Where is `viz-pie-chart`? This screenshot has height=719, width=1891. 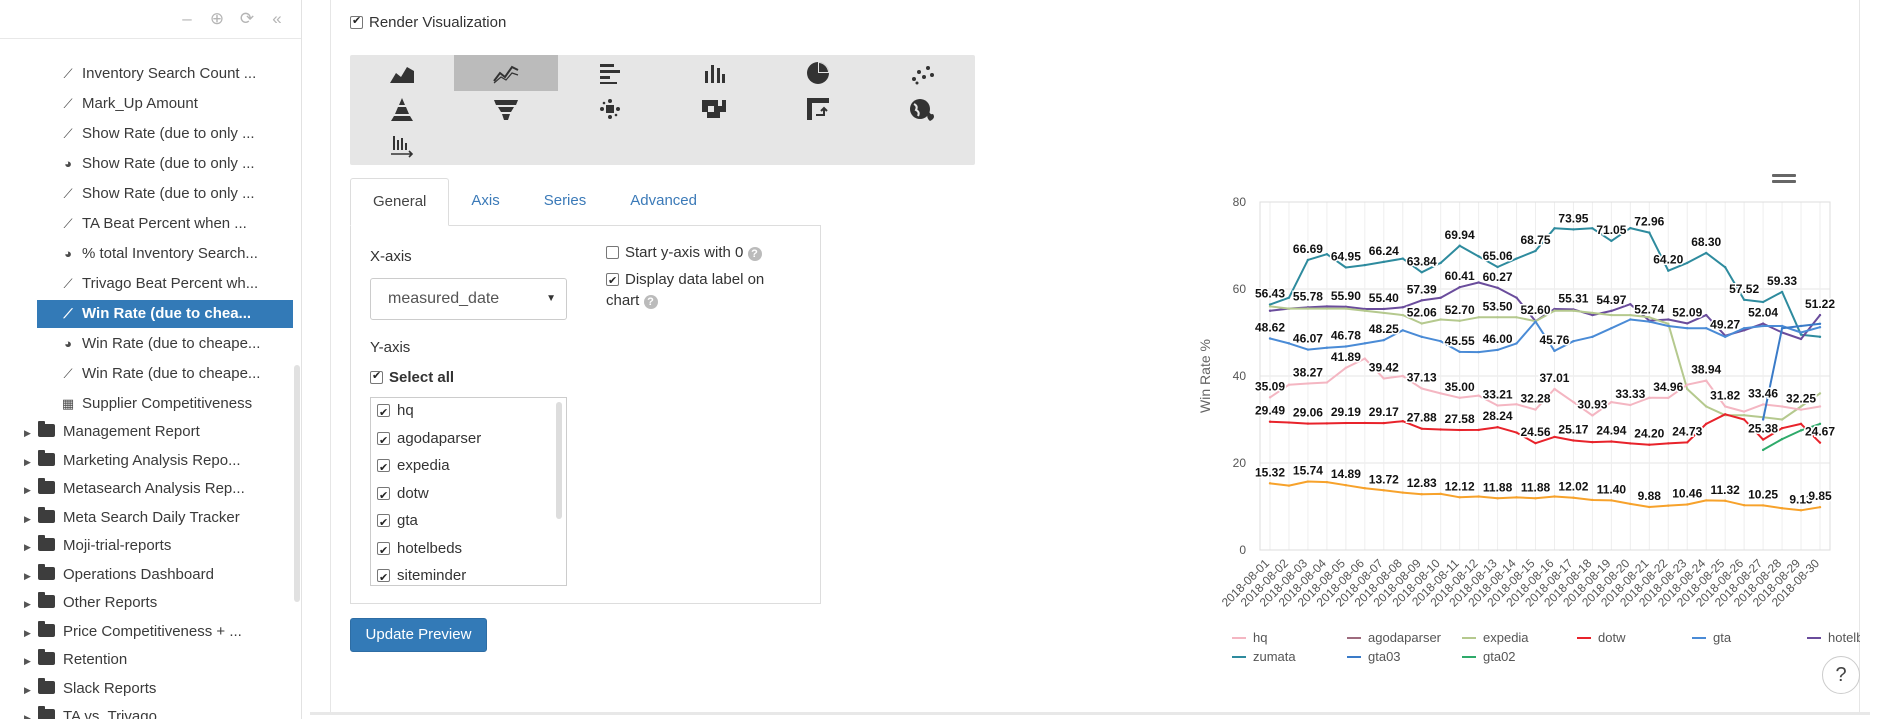
viz-pie-chart is located at coordinates (818, 73).